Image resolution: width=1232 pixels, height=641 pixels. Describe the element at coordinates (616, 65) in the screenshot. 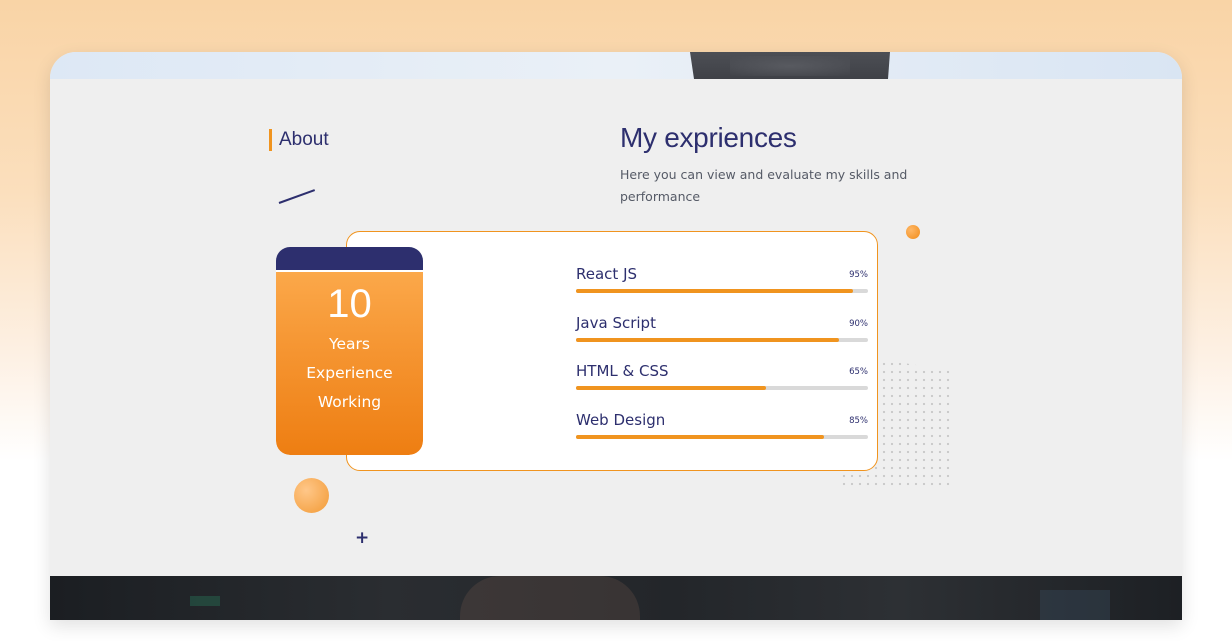

I see `top-banner-strip` at that location.